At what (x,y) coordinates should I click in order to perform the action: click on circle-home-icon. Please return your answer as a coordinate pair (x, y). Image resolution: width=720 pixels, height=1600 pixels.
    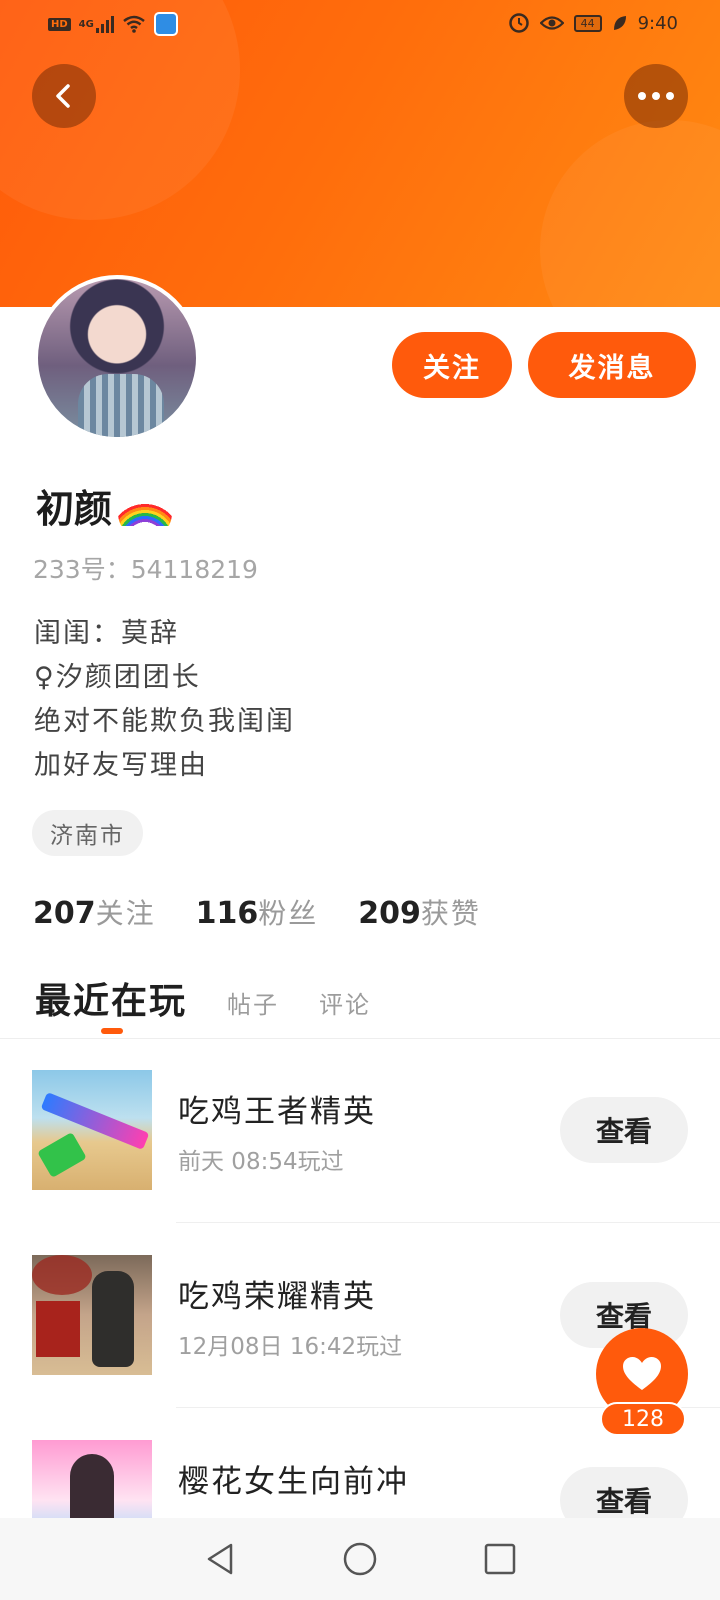
    Looking at the image, I should click on (360, 1559).